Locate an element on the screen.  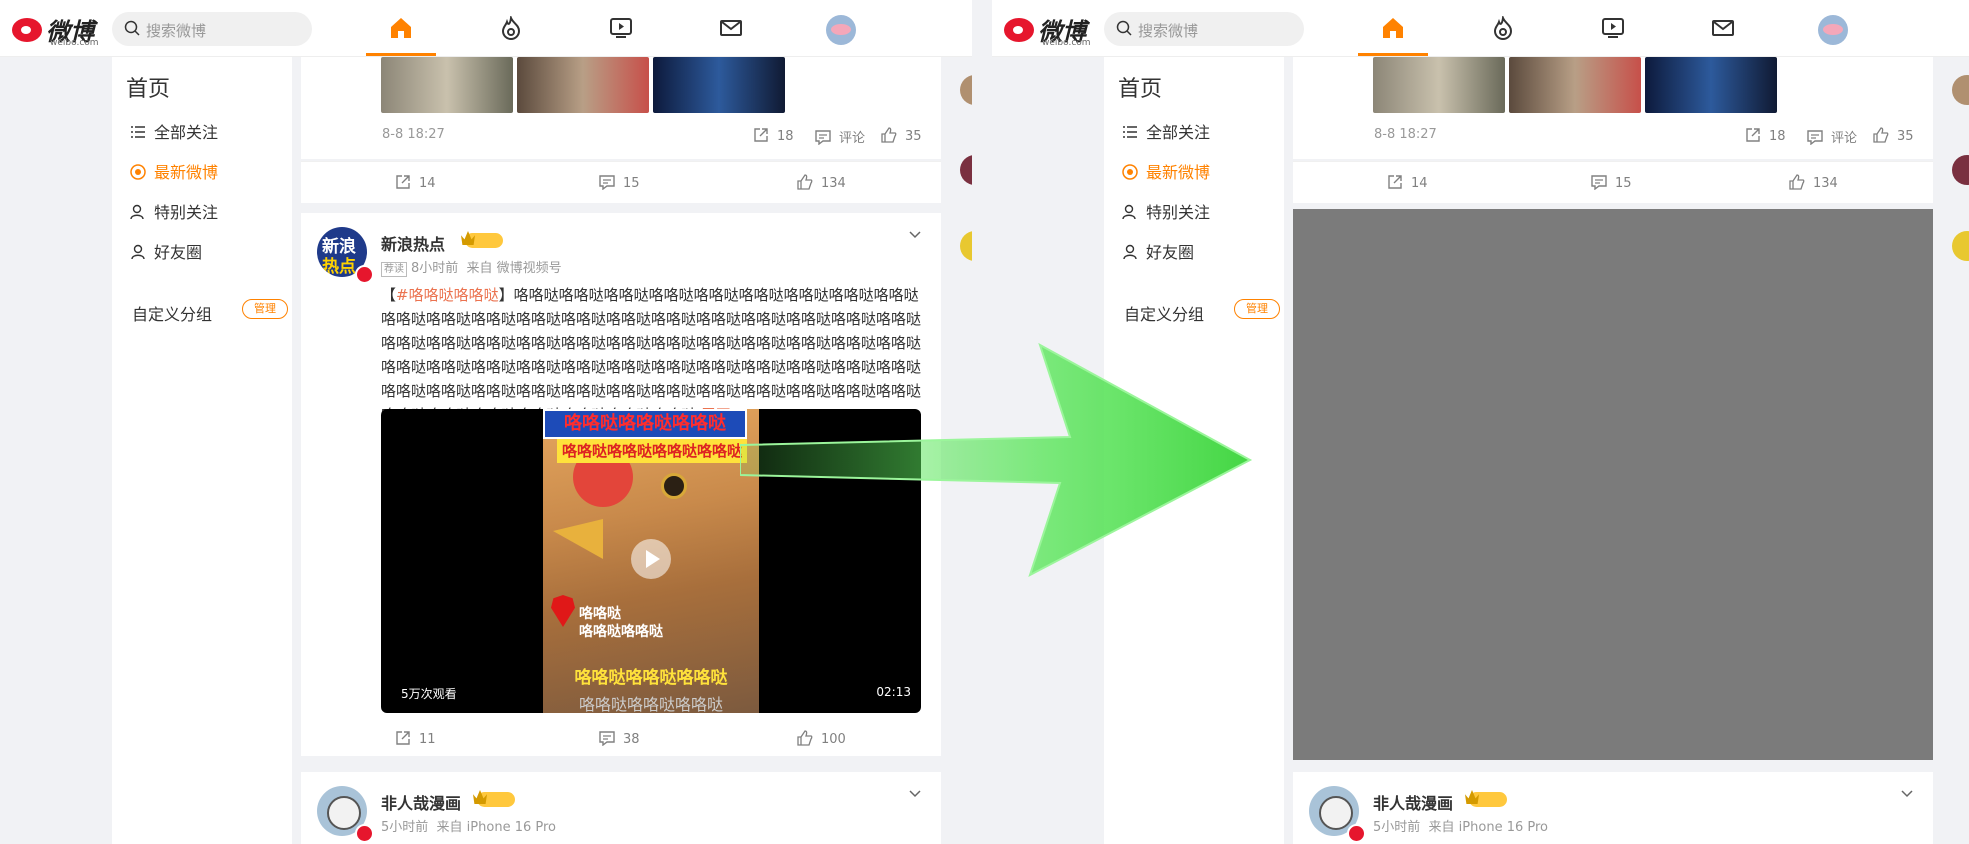
post-author: 新浪热点 is located at coordinates (413, 243).